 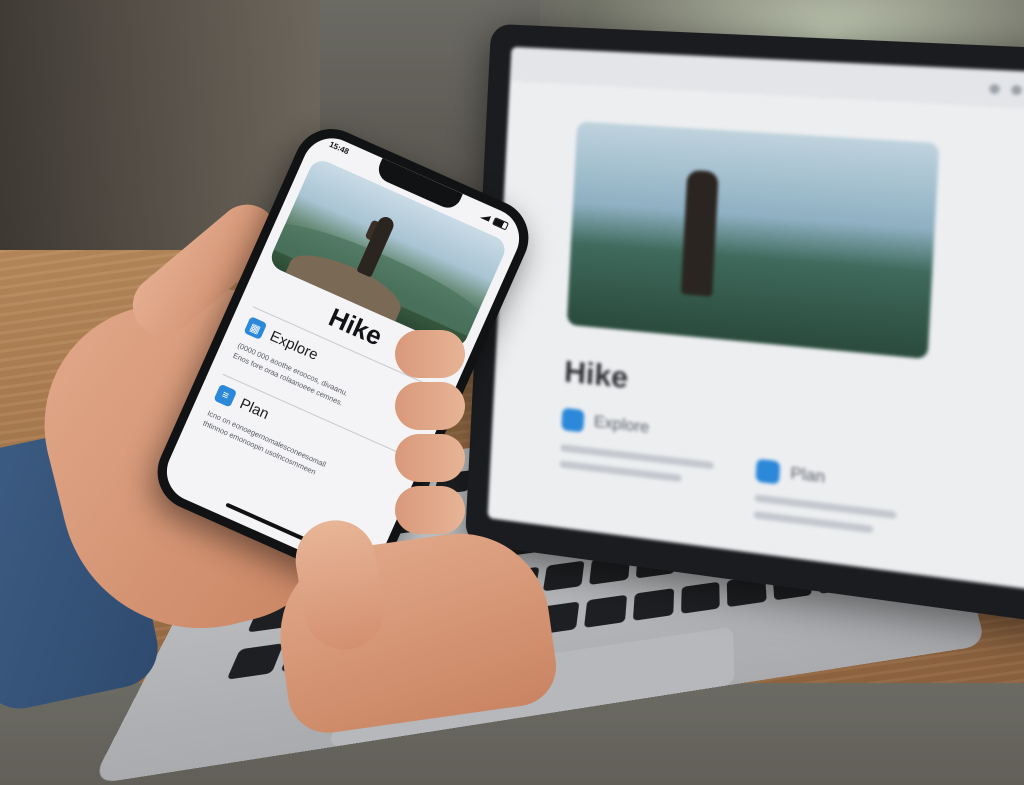 What do you see at coordinates (255, 328) in the screenshot?
I see `map-icon: ▦` at bounding box center [255, 328].